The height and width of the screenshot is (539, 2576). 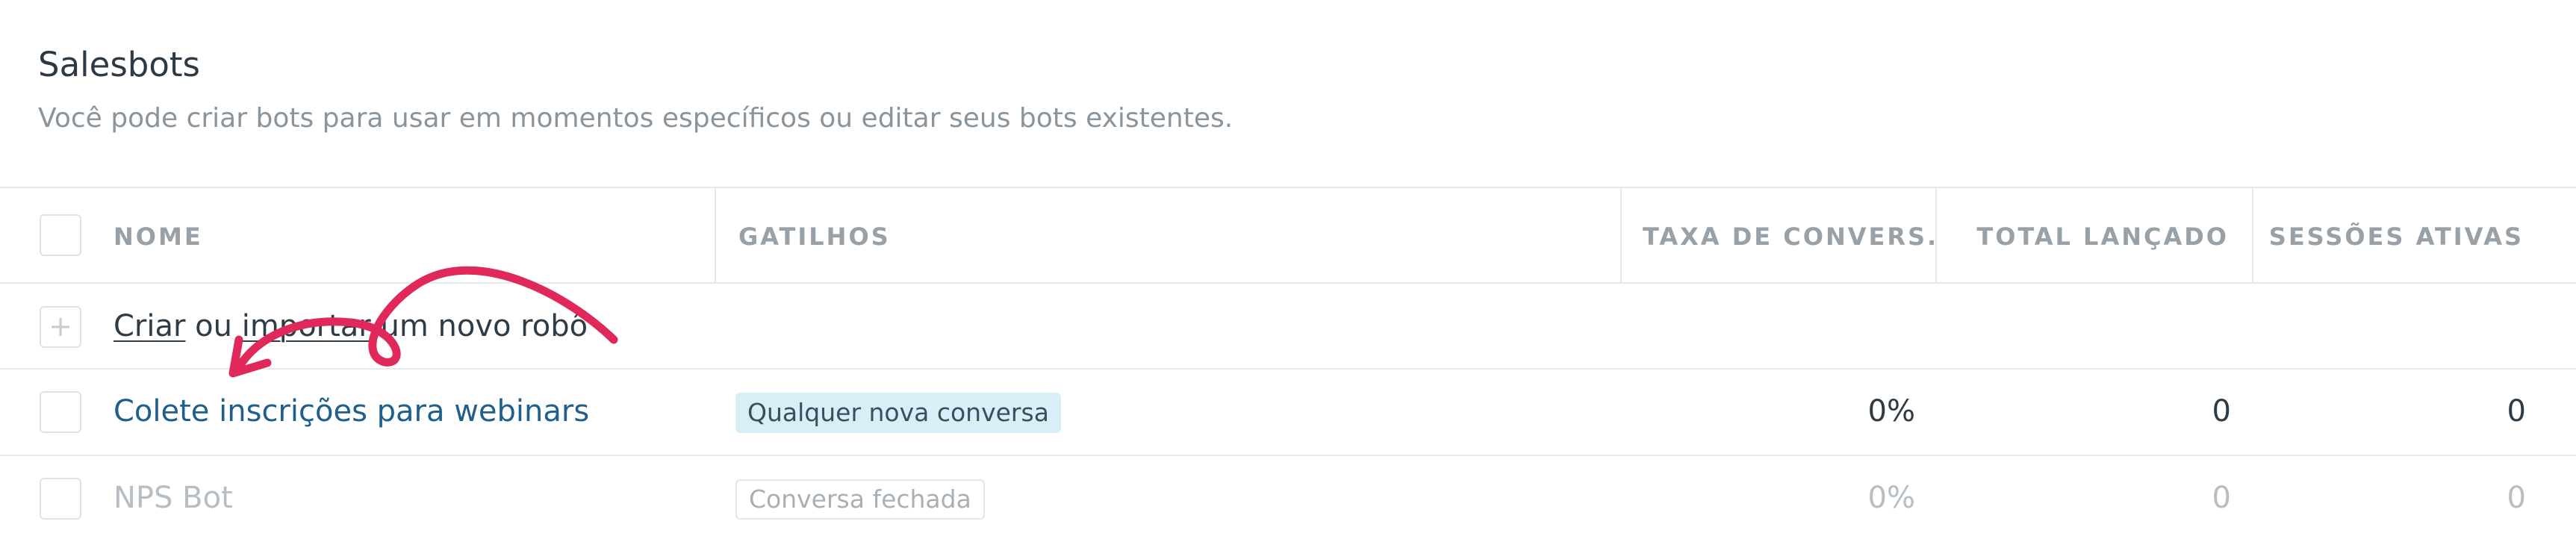 I want to click on trigger-badge: Qualquer nova conversa, so click(x=898, y=413).